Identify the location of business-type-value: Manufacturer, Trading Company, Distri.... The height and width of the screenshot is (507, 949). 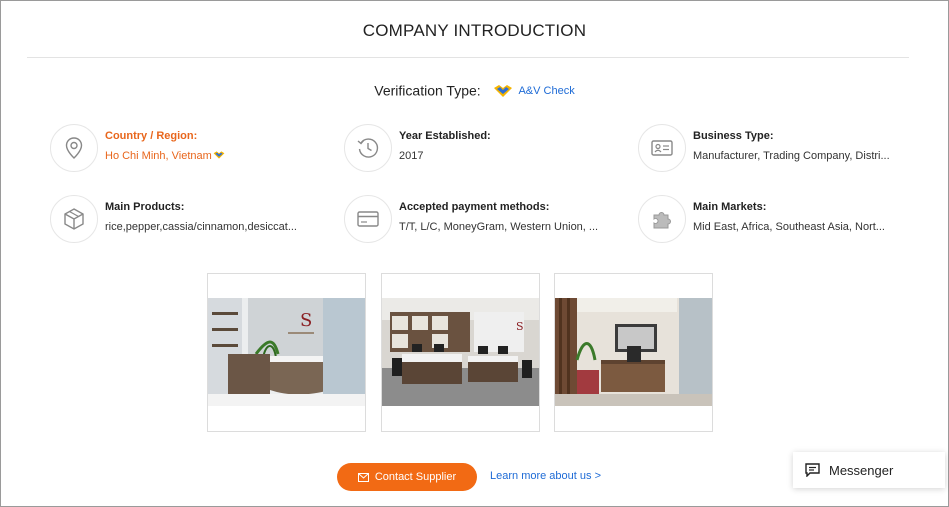
(791, 156).